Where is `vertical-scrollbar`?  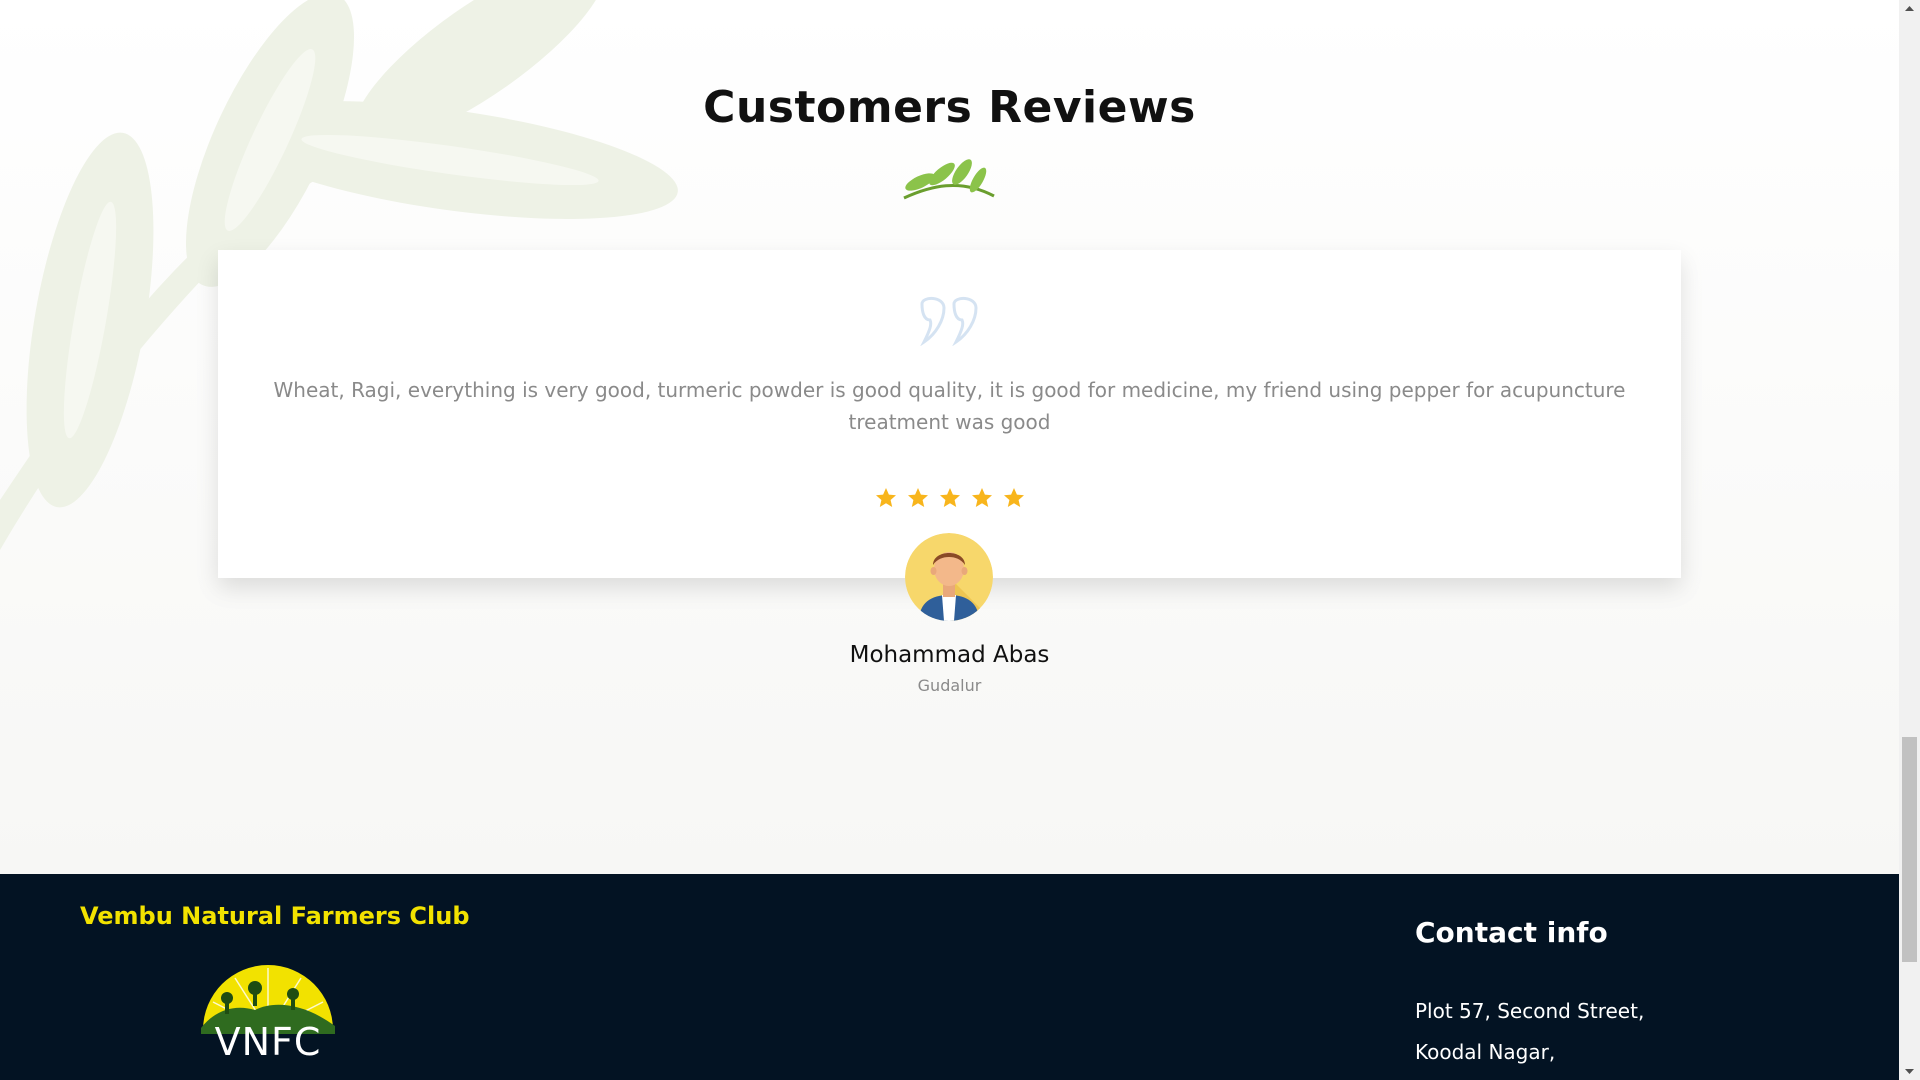 vertical-scrollbar is located at coordinates (1909, 540).